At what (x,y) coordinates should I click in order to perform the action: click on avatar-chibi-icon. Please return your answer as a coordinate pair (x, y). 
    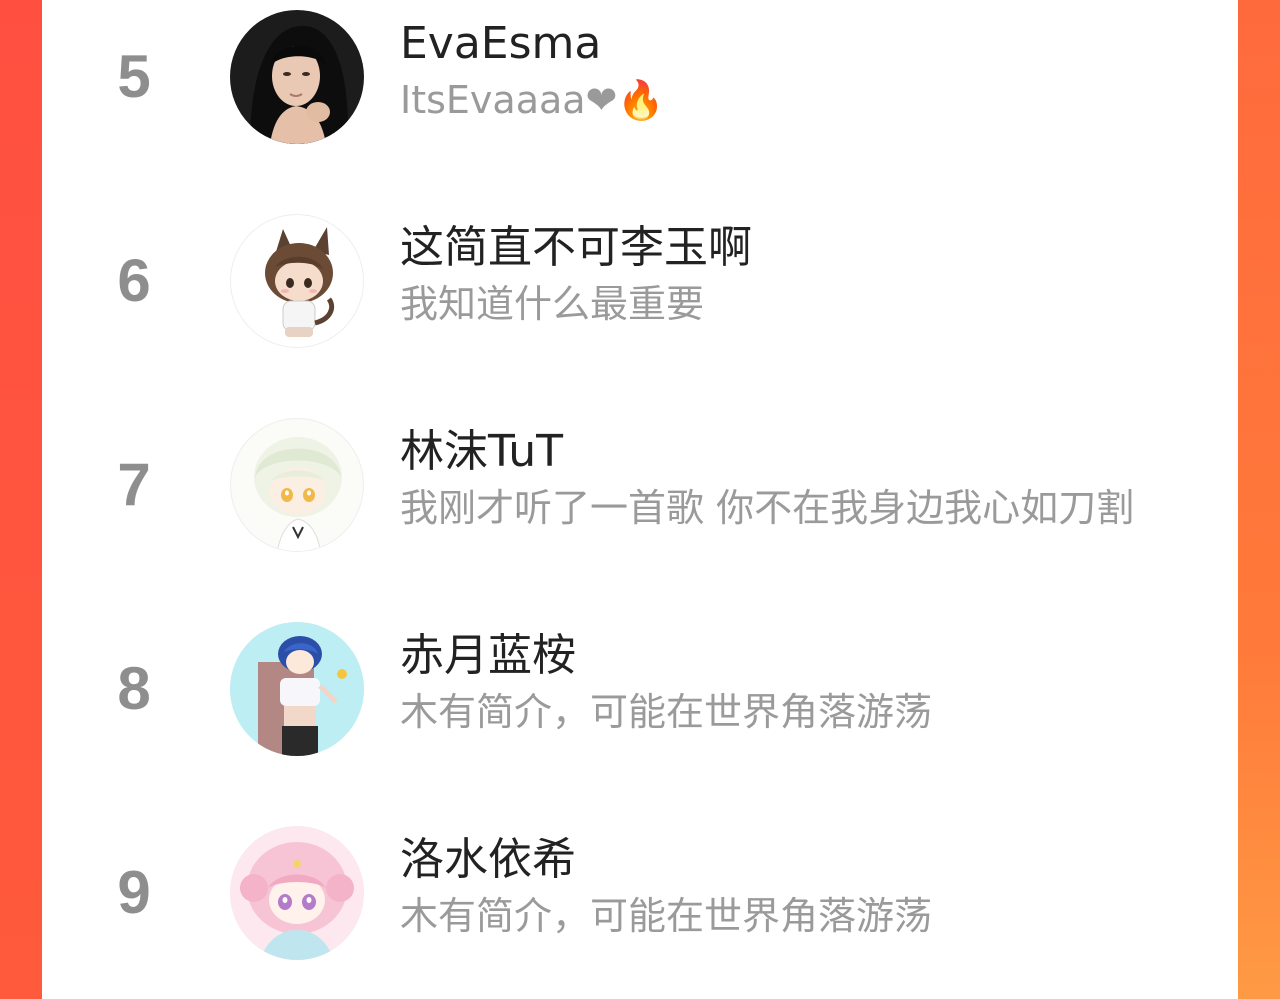
    Looking at the image, I should click on (297, 281).